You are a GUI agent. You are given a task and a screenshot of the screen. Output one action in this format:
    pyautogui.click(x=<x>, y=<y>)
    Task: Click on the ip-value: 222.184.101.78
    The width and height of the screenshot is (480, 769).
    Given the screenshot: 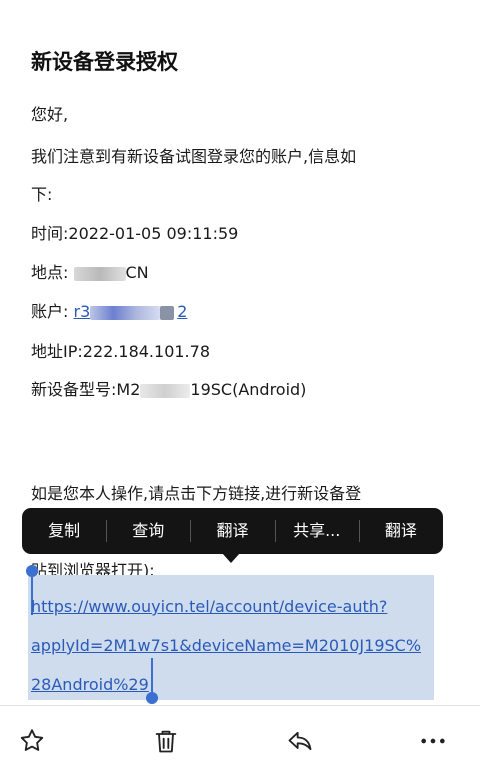 What is the action you would take?
    pyautogui.click(x=146, y=351)
    